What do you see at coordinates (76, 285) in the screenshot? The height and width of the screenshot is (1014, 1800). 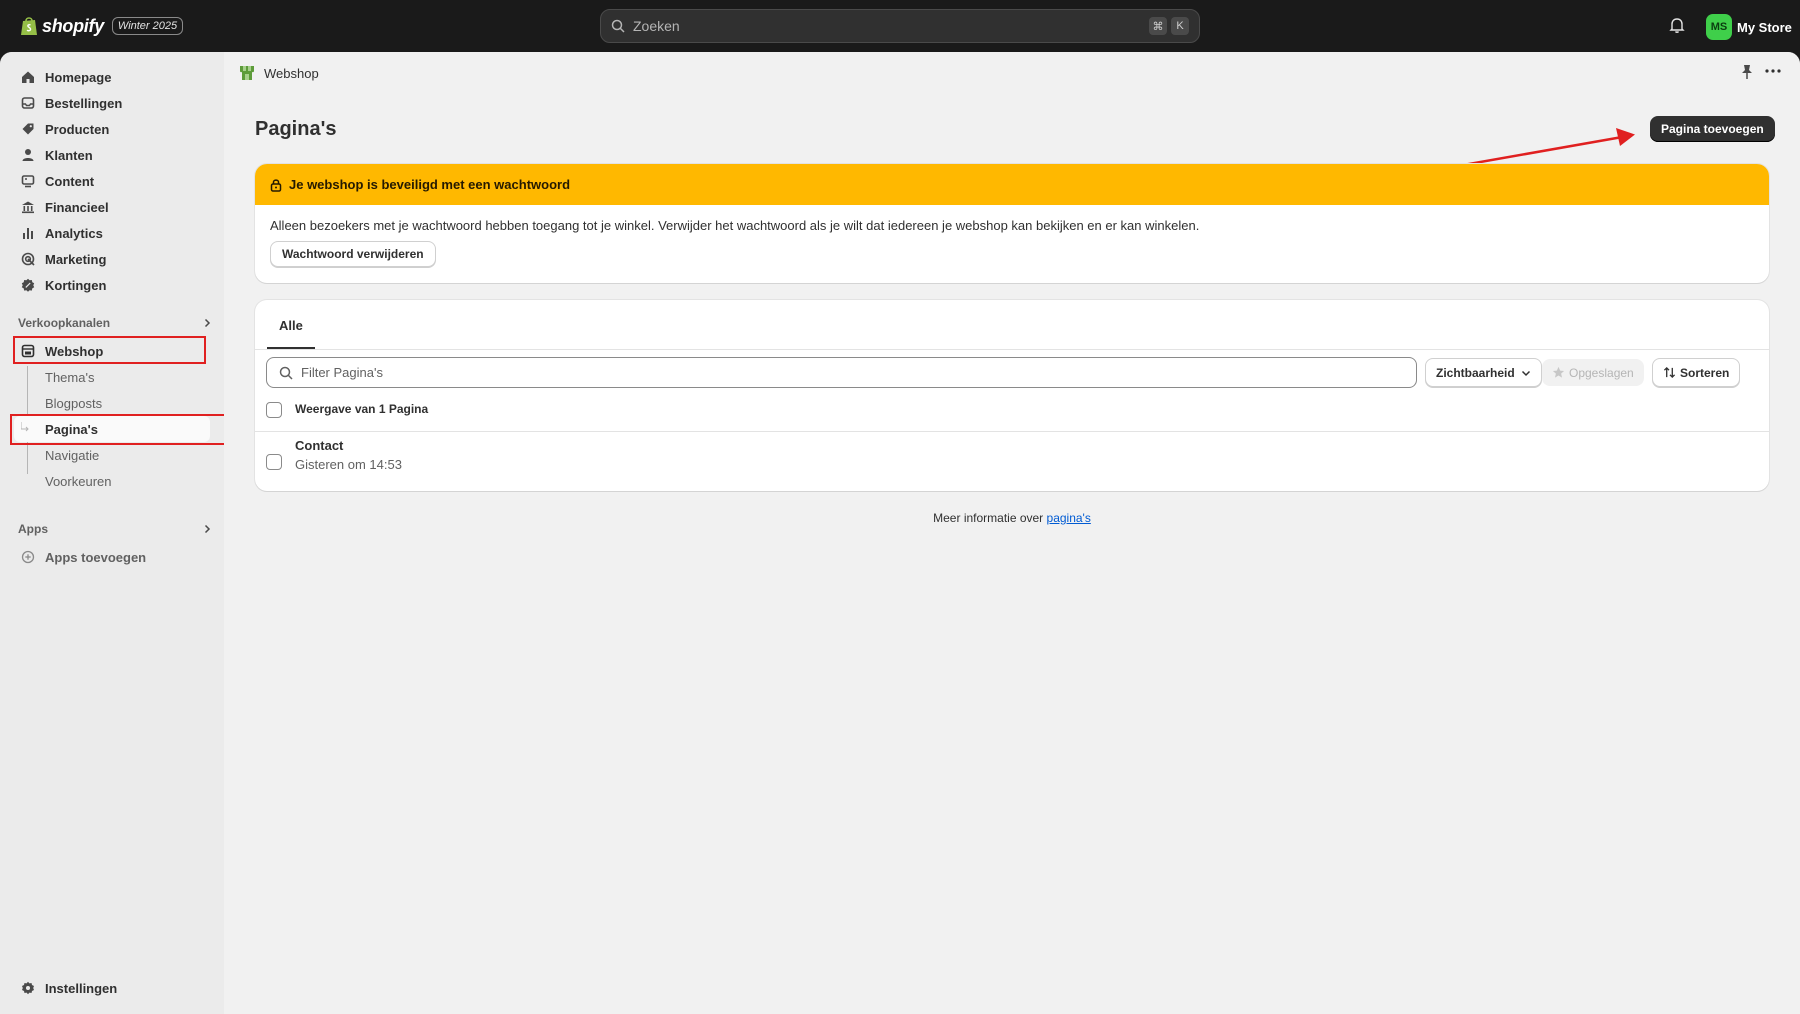 I see `sidebar-item-label: Kortingen` at bounding box center [76, 285].